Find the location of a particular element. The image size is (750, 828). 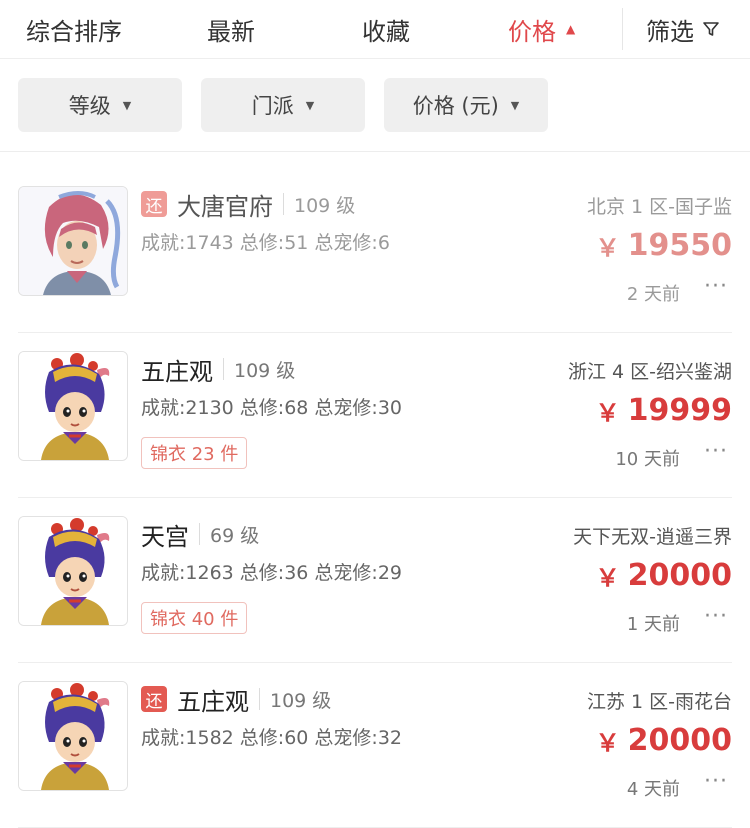

server-name: 江苏 1 区-雨花台 is located at coordinates (659, 702).